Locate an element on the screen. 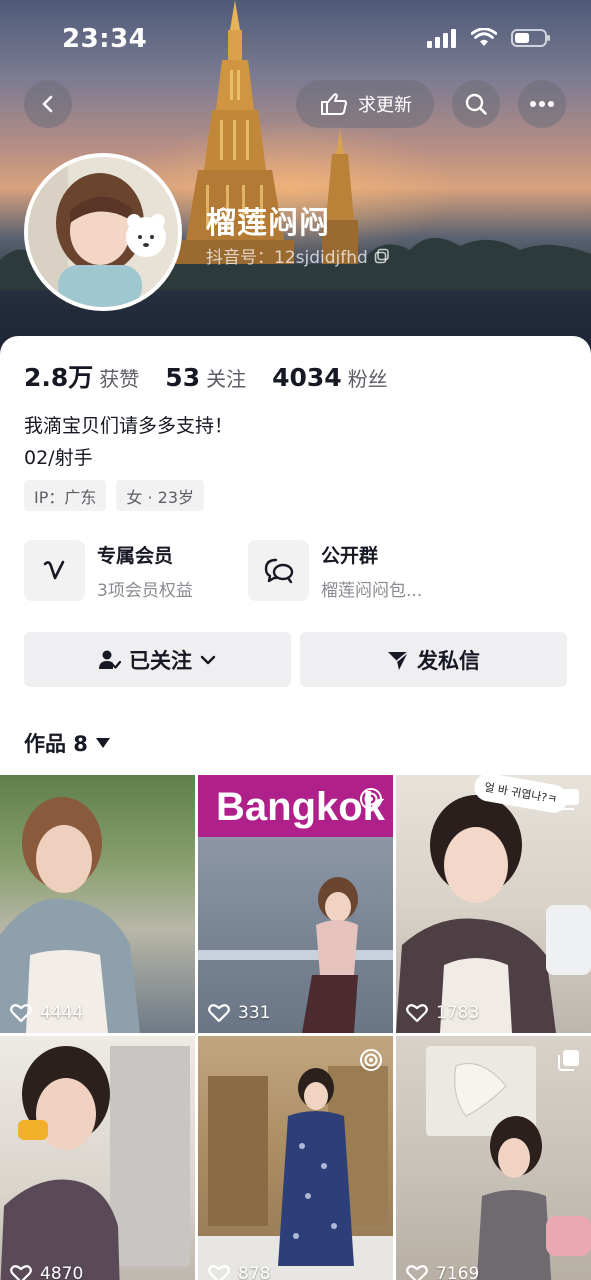 The image size is (591, 1280). tag-row: IP：广东 女 · 23岁 is located at coordinates (114, 495).